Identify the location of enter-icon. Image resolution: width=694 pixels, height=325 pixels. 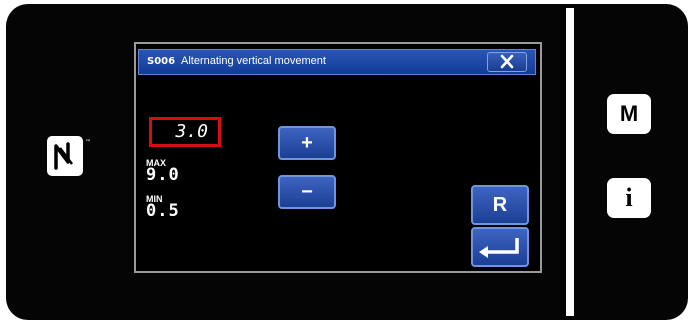
(499, 248).